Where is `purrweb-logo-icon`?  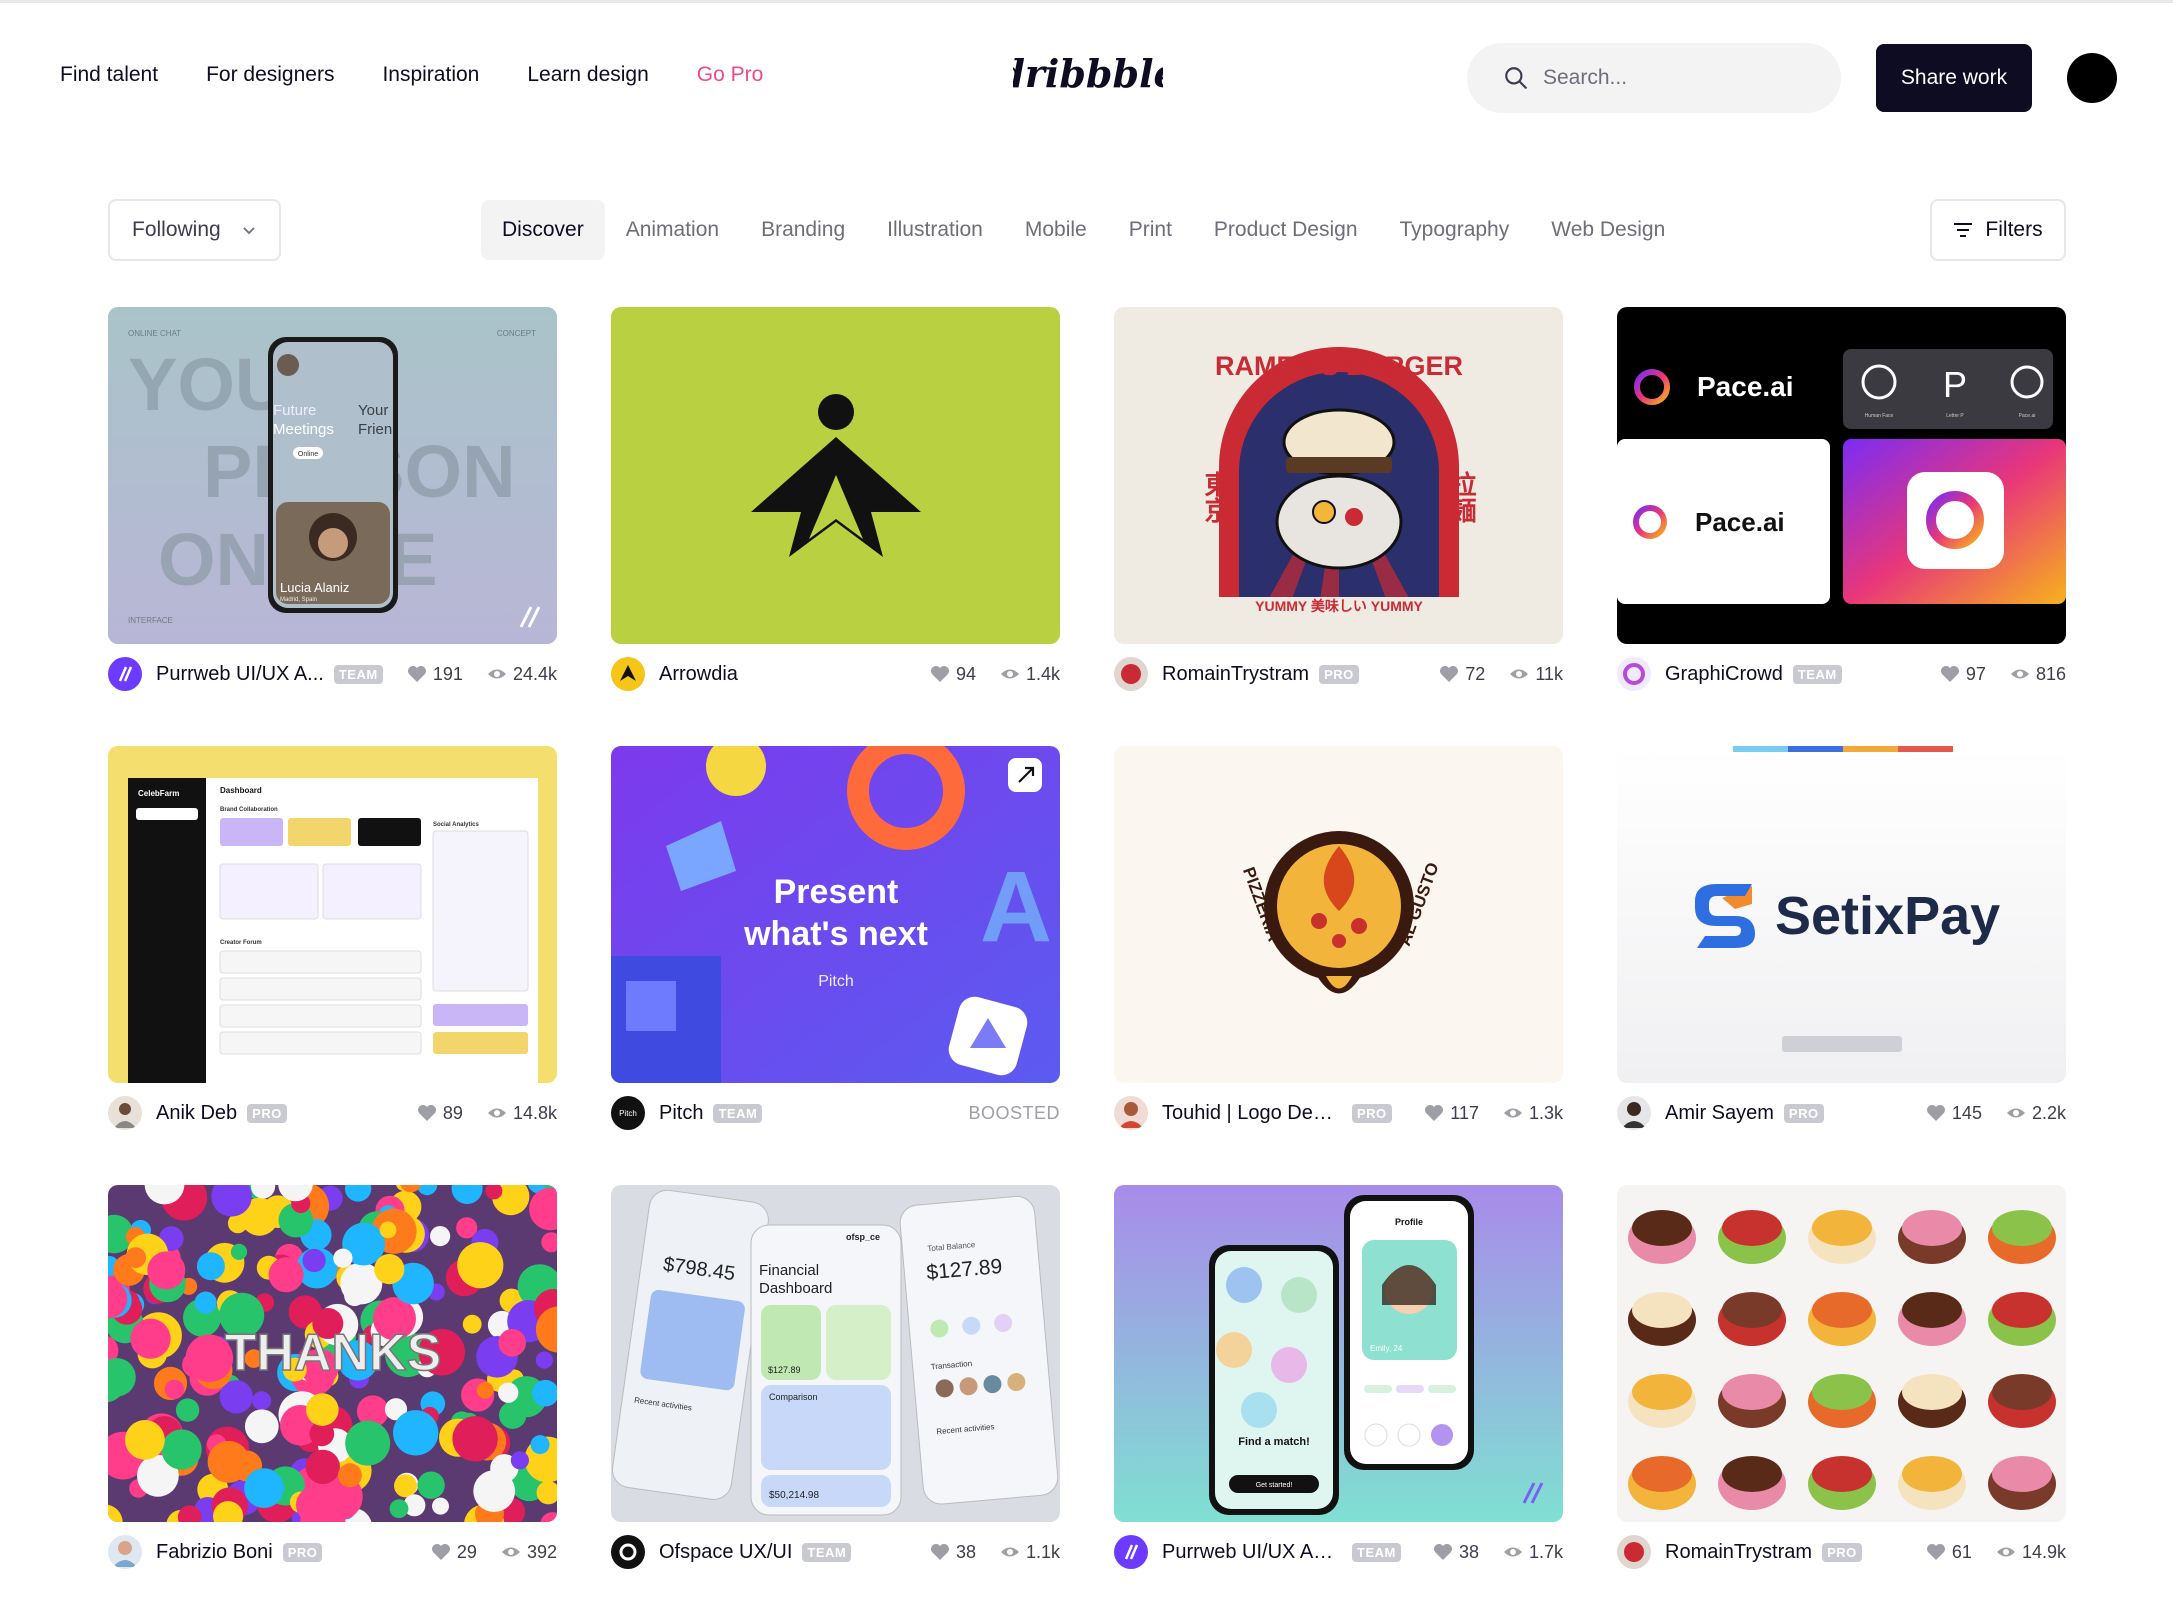
purrweb-logo-icon is located at coordinates (1131, 1552).